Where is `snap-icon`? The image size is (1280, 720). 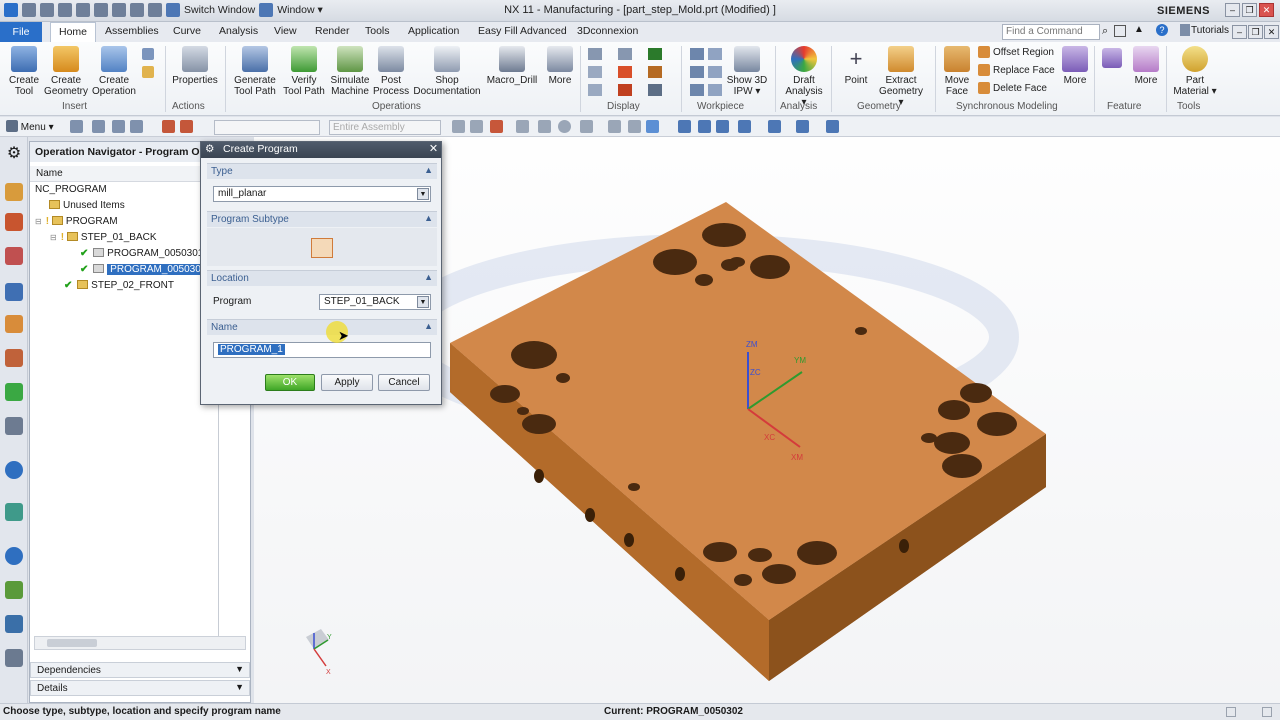
snap-icon is located at coordinates (458, 126).